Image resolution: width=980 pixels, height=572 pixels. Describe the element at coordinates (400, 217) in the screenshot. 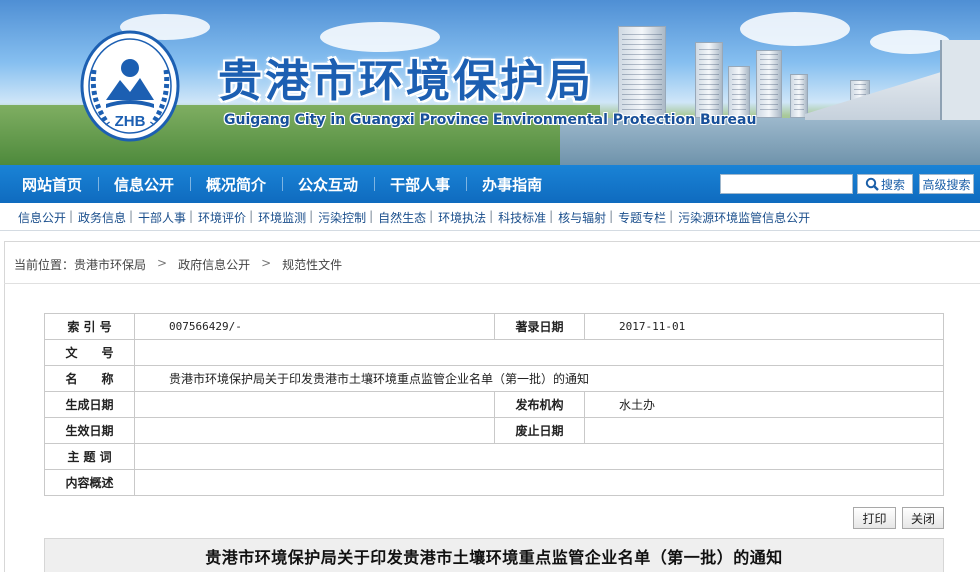

I see `subnav-item: 自然生态` at that location.